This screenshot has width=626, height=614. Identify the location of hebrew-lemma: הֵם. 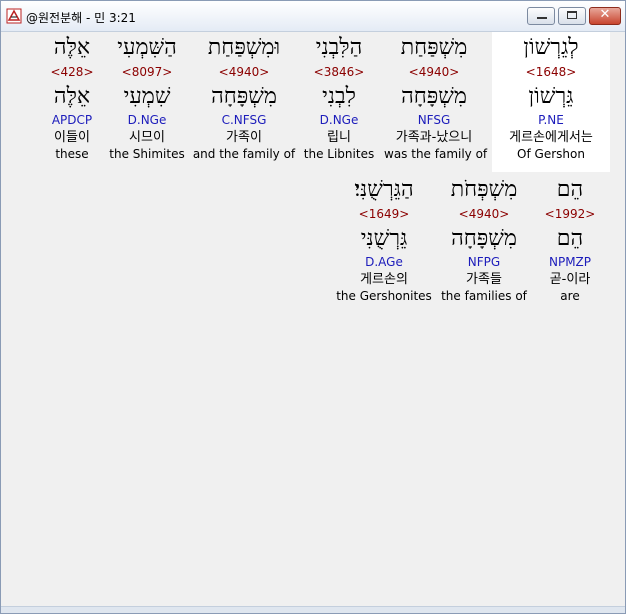
(570, 238).